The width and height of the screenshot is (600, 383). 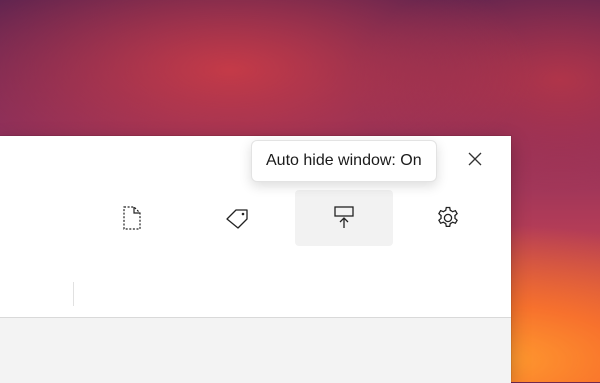 I want to click on close-button, so click(x=475, y=159).